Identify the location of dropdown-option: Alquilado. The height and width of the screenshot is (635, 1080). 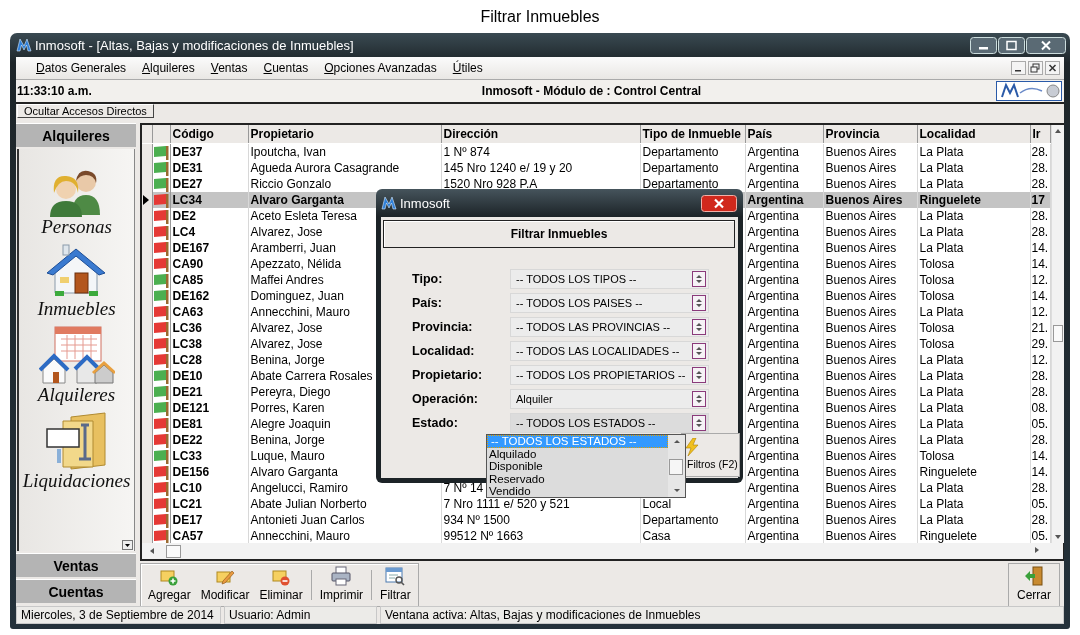
(577, 454).